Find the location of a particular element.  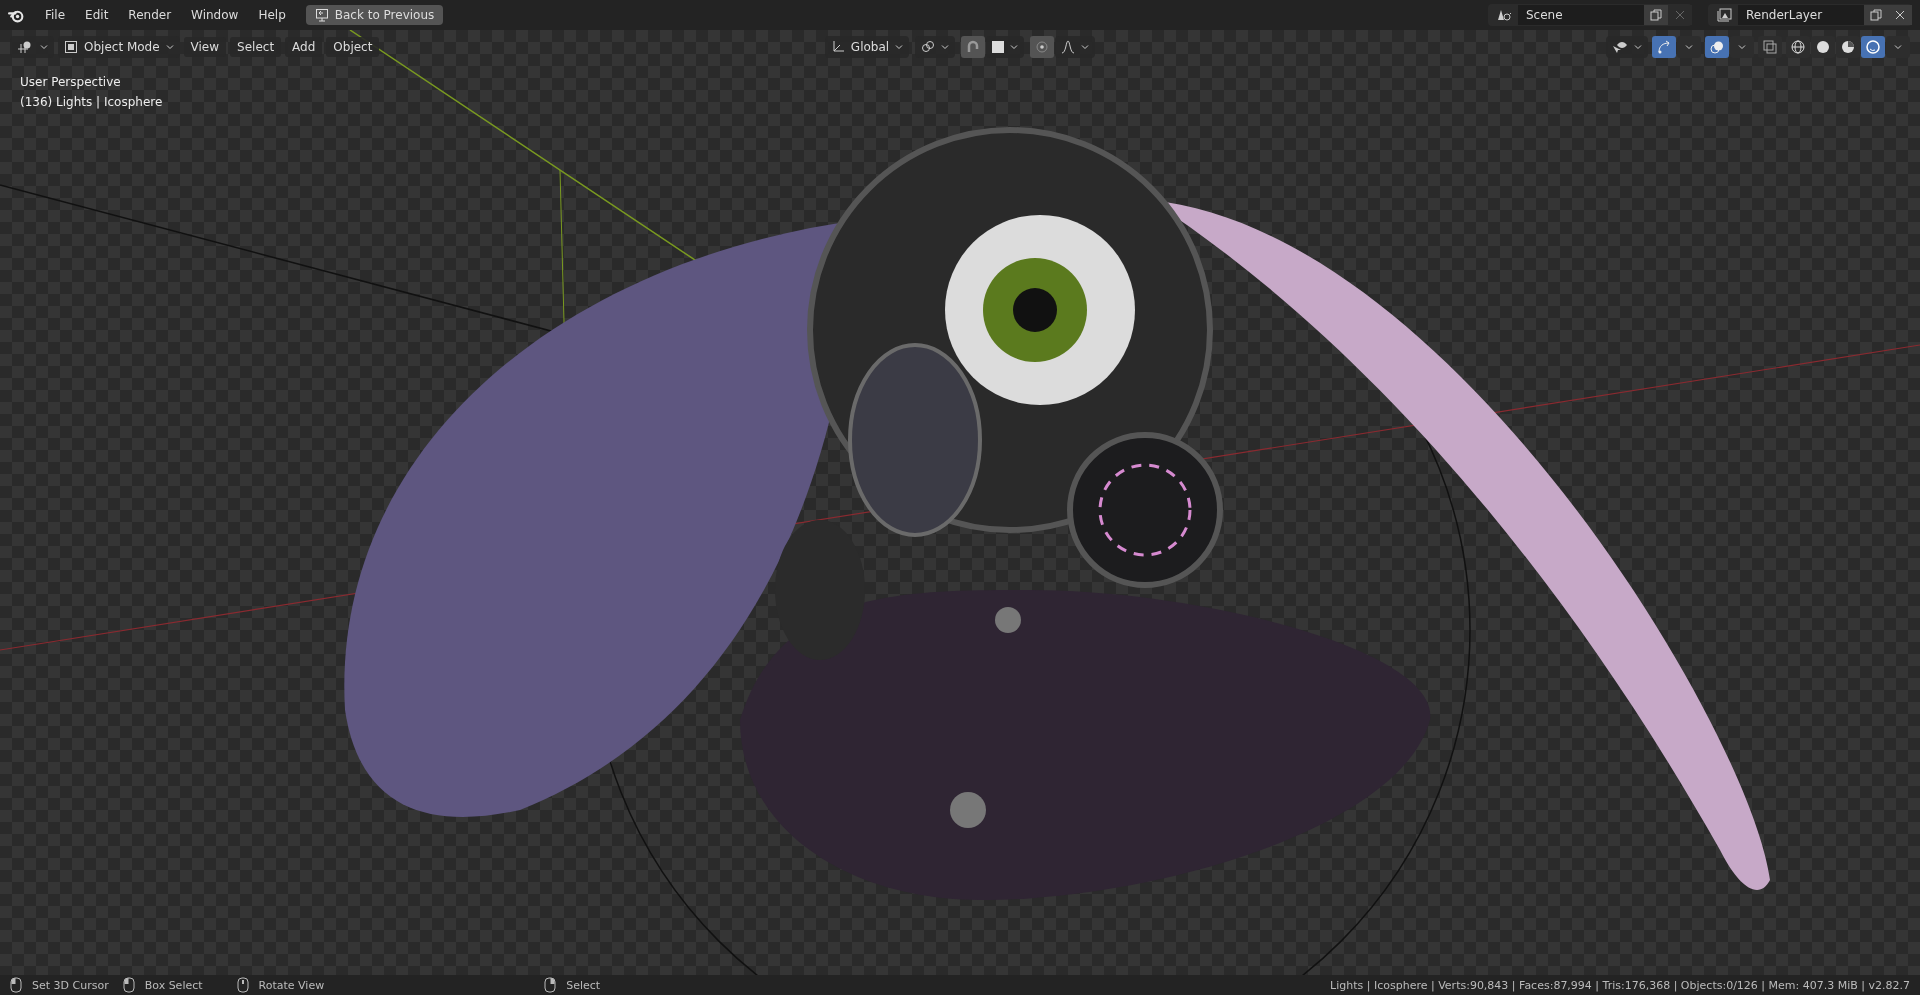

menu-item: Select is located at coordinates (256, 47).